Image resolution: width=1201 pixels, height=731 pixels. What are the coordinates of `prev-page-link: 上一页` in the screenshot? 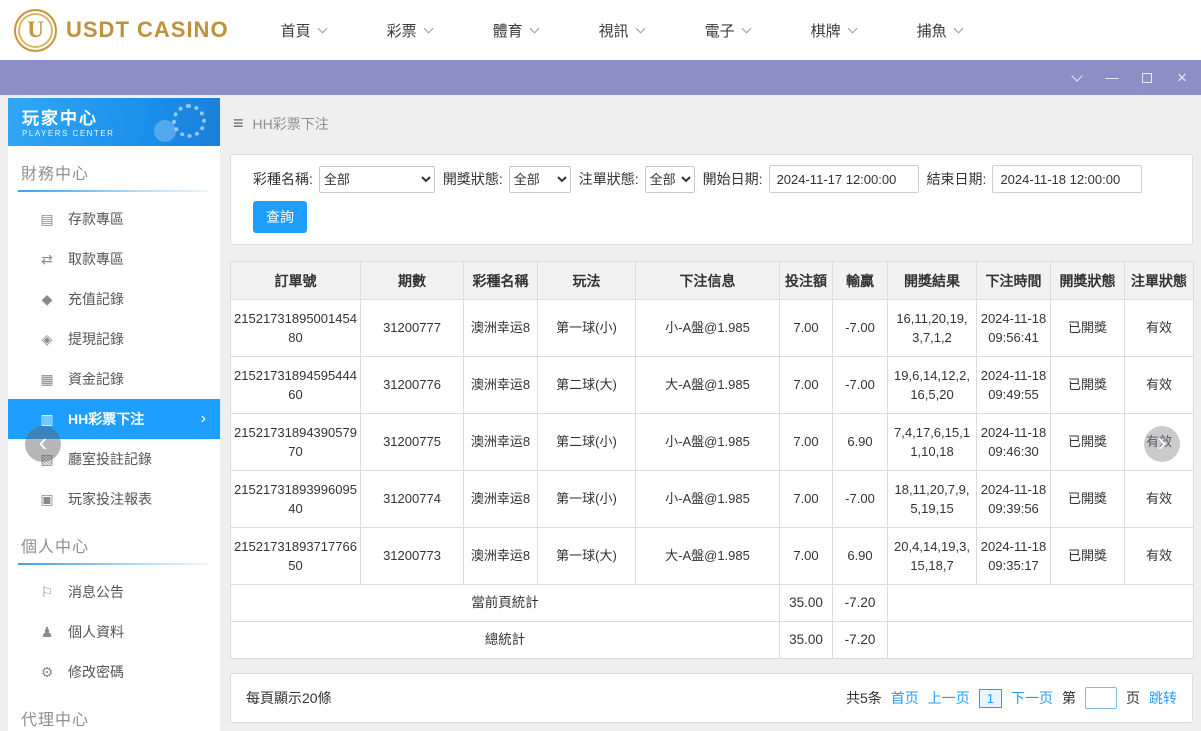 It's located at (949, 698).